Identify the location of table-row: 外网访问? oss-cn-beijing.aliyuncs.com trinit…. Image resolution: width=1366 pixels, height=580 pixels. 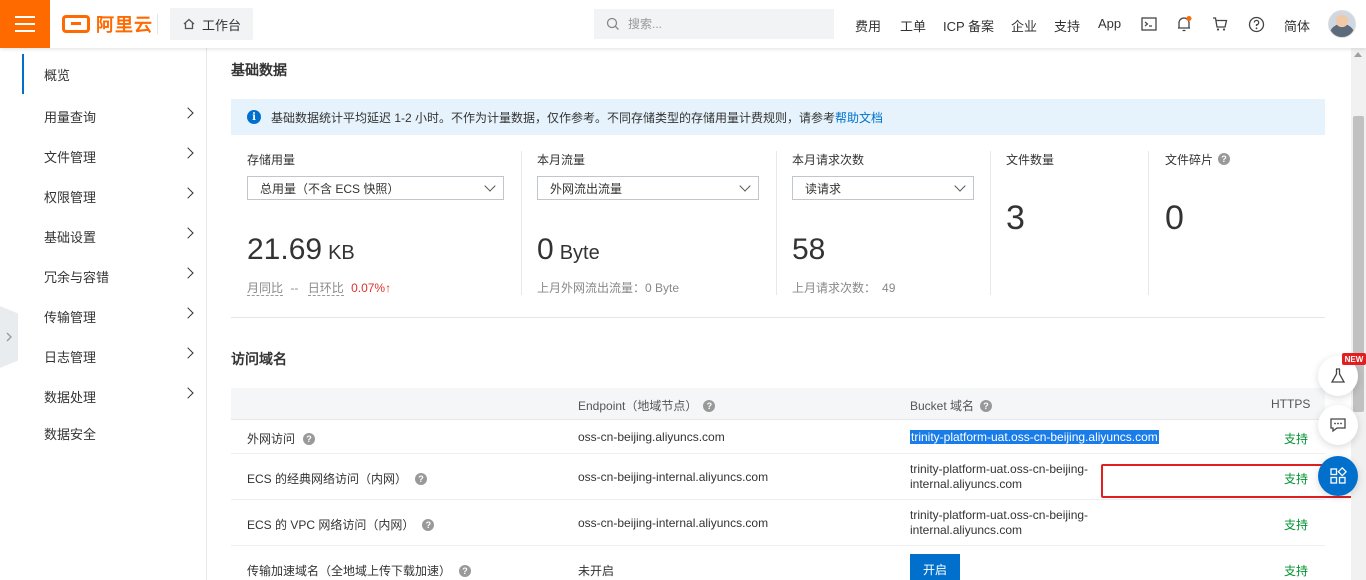
(778, 437).